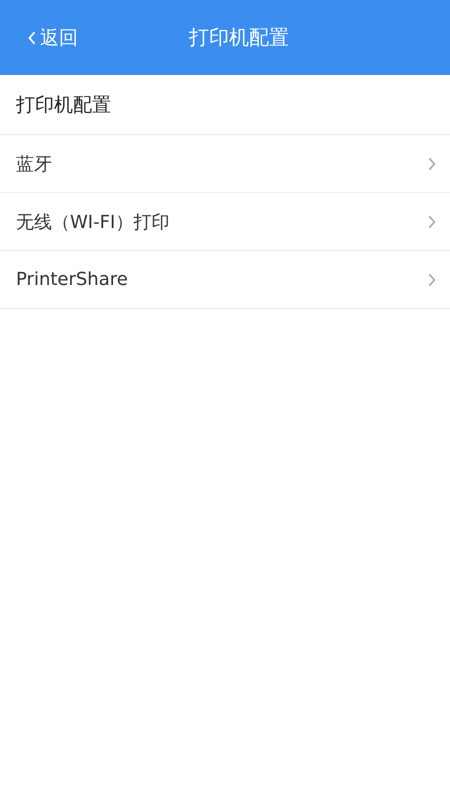 This screenshot has width=450, height=800. I want to click on back-icon, so click(32, 37).